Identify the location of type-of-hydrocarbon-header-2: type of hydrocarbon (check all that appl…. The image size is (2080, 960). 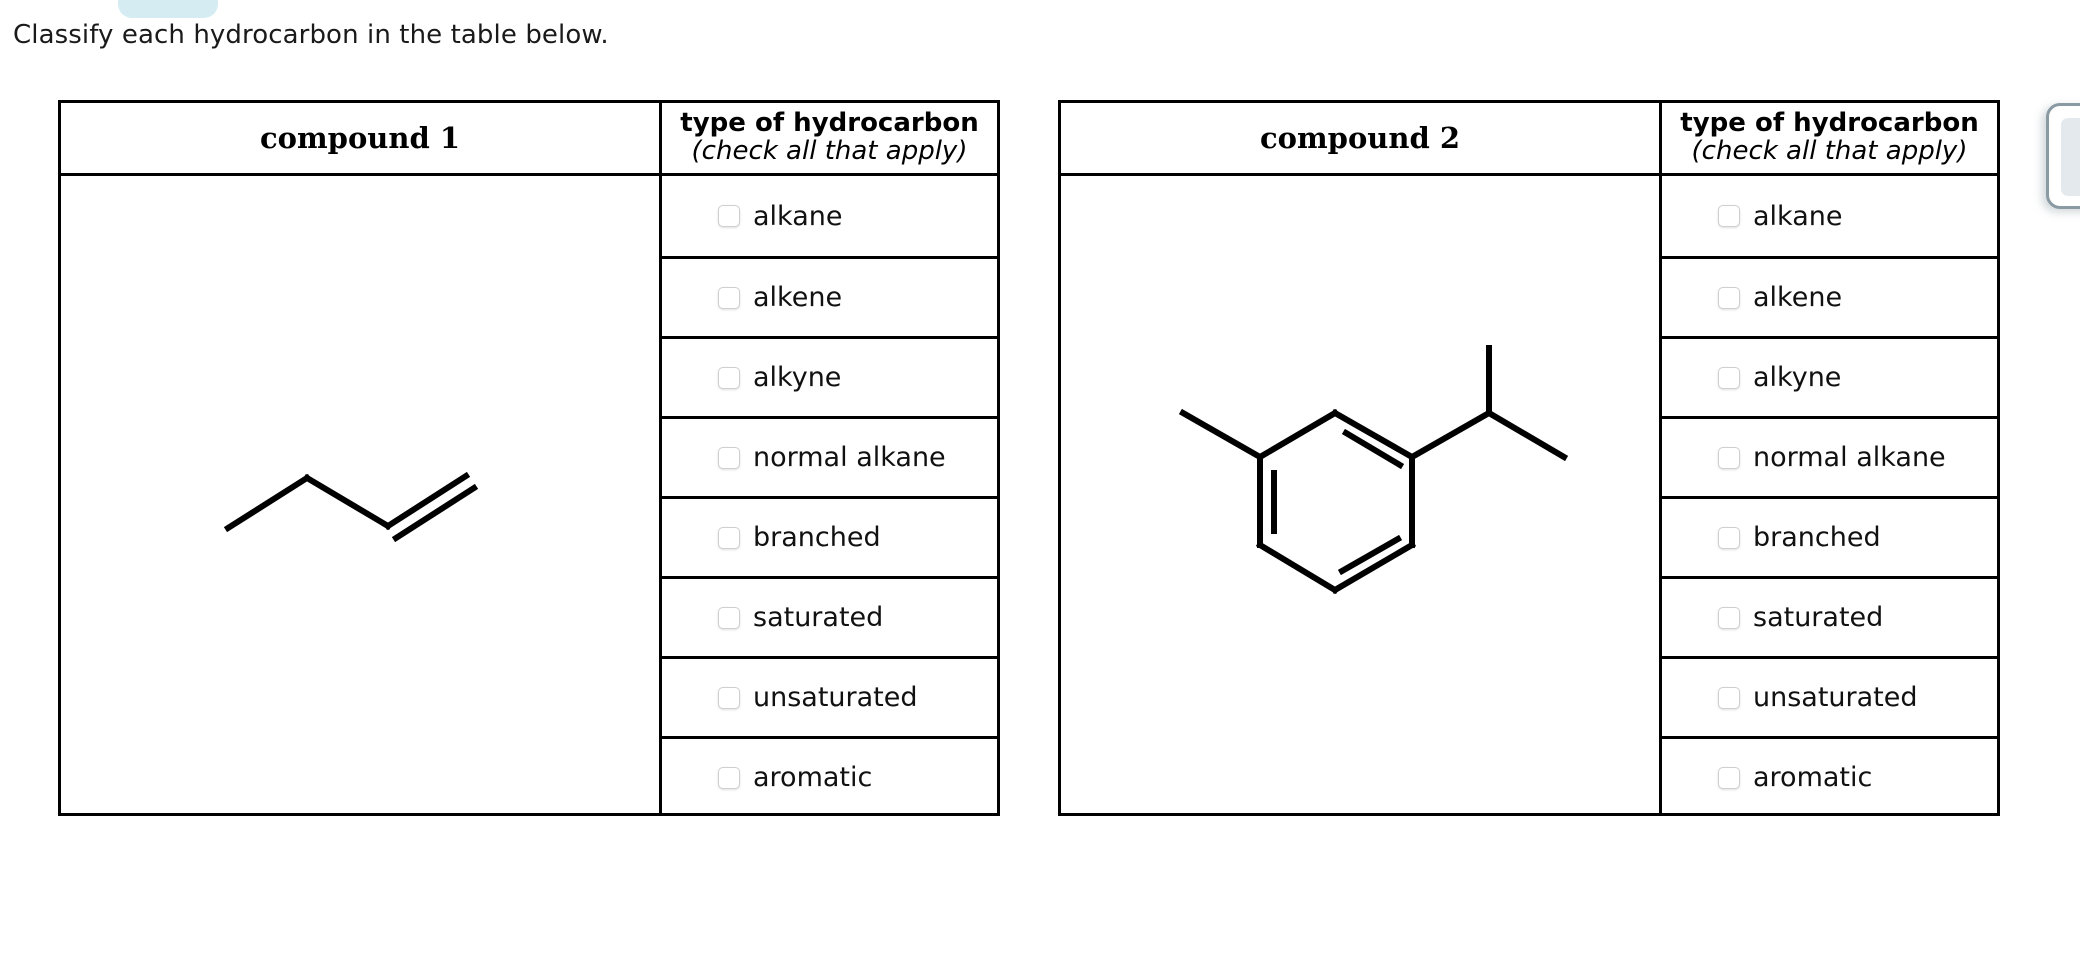
(1829, 138).